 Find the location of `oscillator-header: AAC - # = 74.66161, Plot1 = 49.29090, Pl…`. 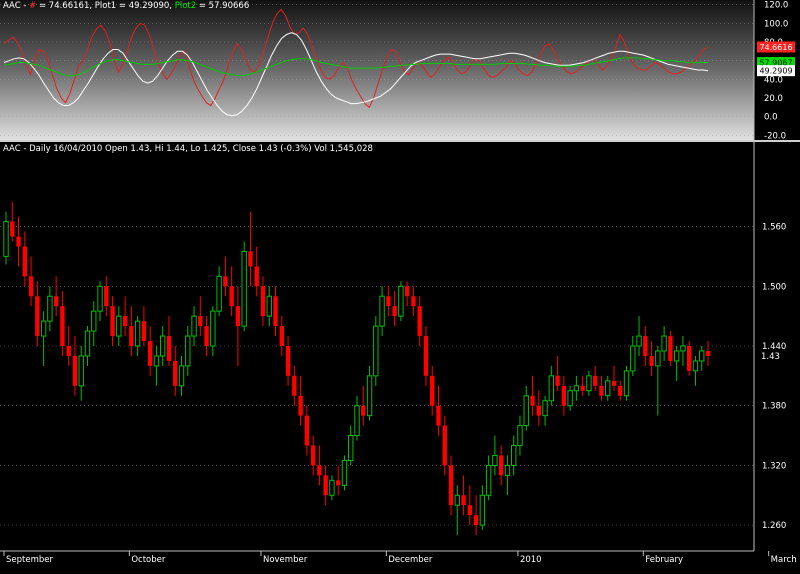

oscillator-header: AAC - # = 74.66161, Plot1 = 49.29090, Pl… is located at coordinates (126, 6).